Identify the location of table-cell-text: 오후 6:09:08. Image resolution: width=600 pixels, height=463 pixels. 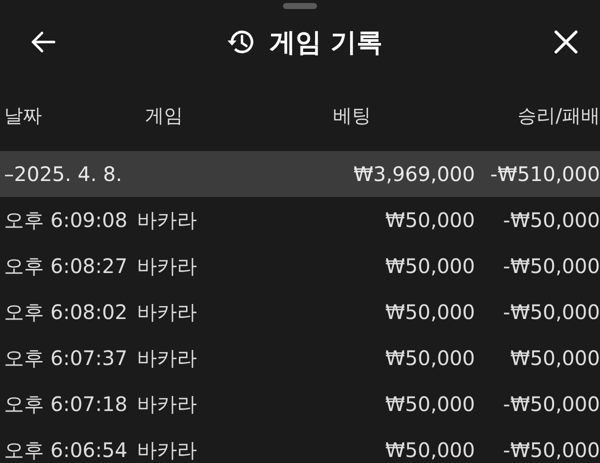
(65, 220).